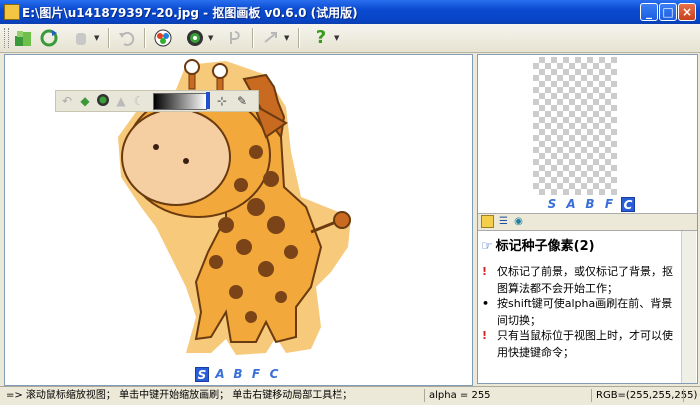 The image size is (700, 405). Describe the element at coordinates (256, 374) in the screenshot. I see `mode-f-button: F` at that location.